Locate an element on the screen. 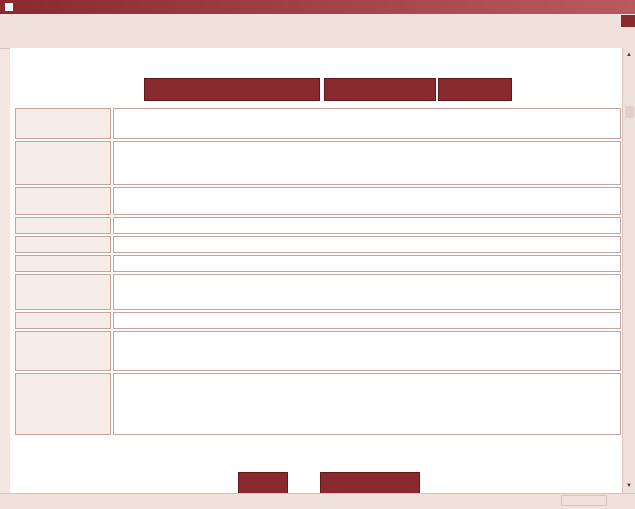 This screenshot has height=509, width=635. status-bar is located at coordinates (317, 501).